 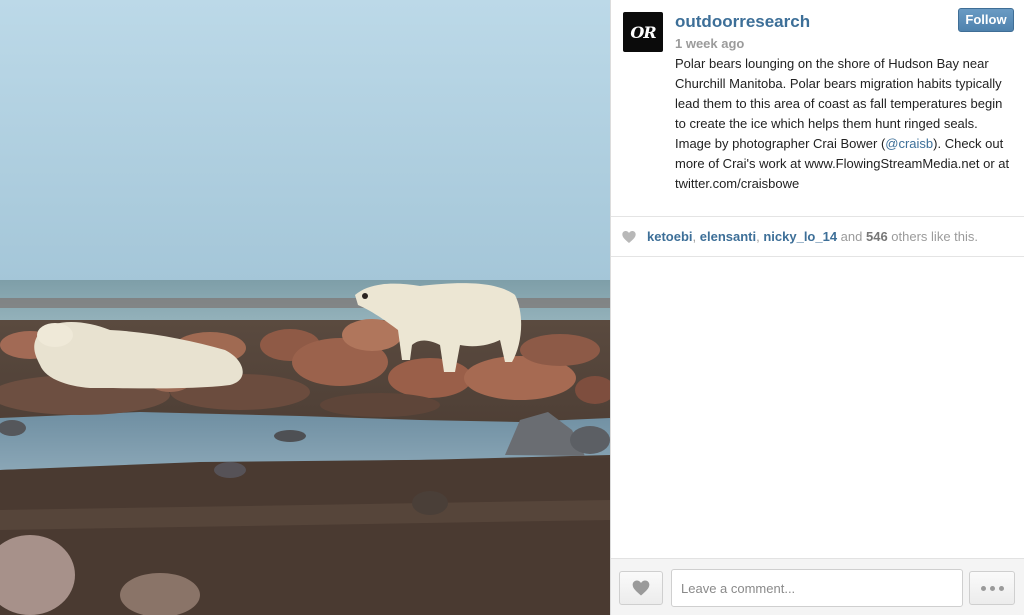 I want to click on caption-mention-link: @craisb, so click(x=909, y=143).